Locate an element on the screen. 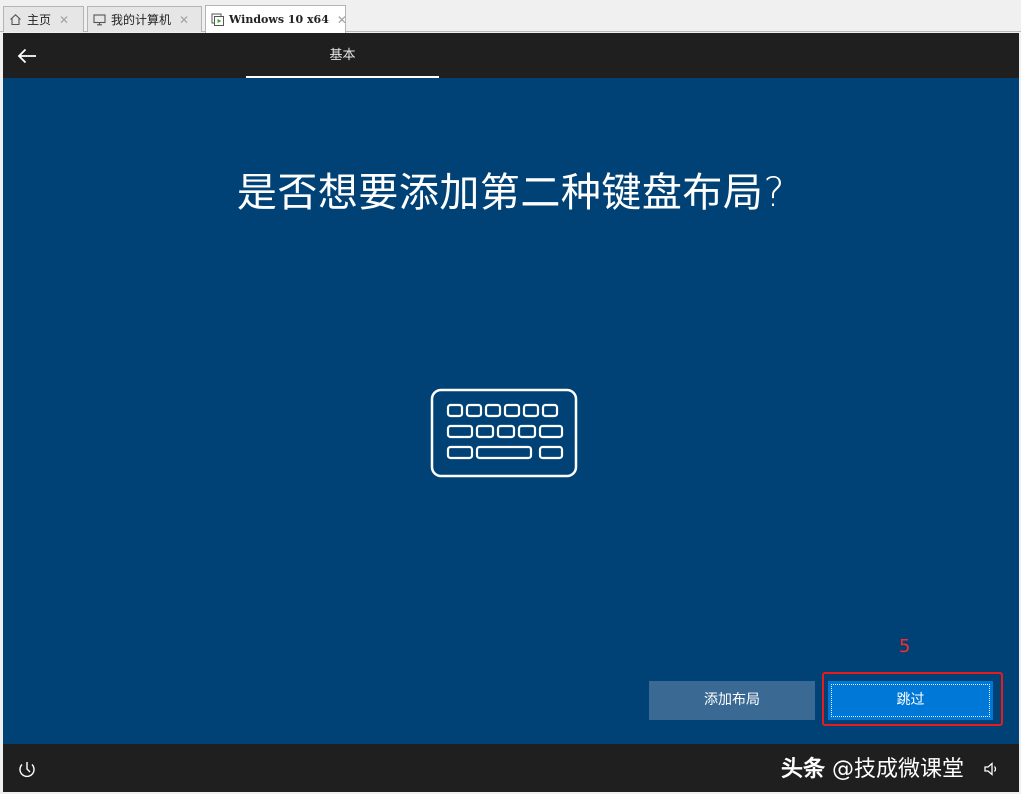 This screenshot has width=1021, height=794. volume-icon is located at coordinates (990, 769).